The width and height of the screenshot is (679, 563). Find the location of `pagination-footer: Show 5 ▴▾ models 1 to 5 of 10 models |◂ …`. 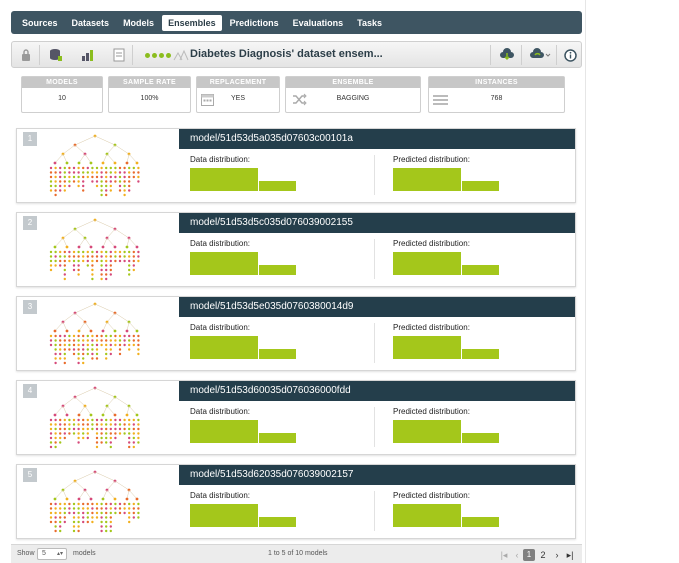

pagination-footer: Show 5 ▴▾ models 1 to 5 of 10 models |◂ … is located at coordinates (296, 553).